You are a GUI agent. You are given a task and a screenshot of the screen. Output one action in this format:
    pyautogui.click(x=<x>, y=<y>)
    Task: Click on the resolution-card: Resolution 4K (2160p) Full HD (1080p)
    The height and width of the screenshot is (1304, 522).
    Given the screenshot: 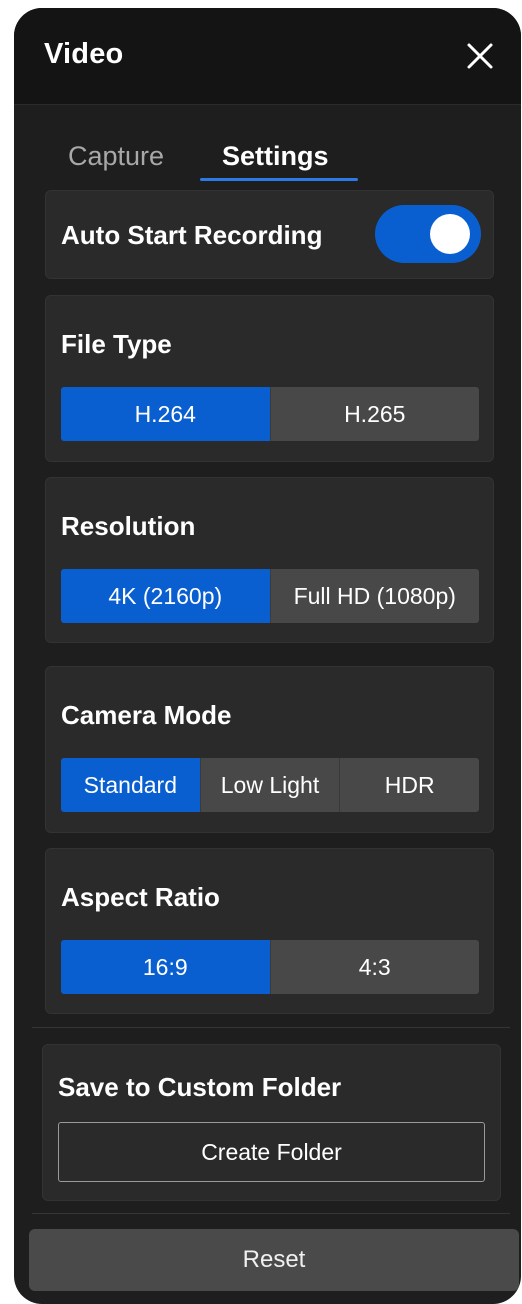 What is the action you would take?
    pyautogui.click(x=269, y=560)
    